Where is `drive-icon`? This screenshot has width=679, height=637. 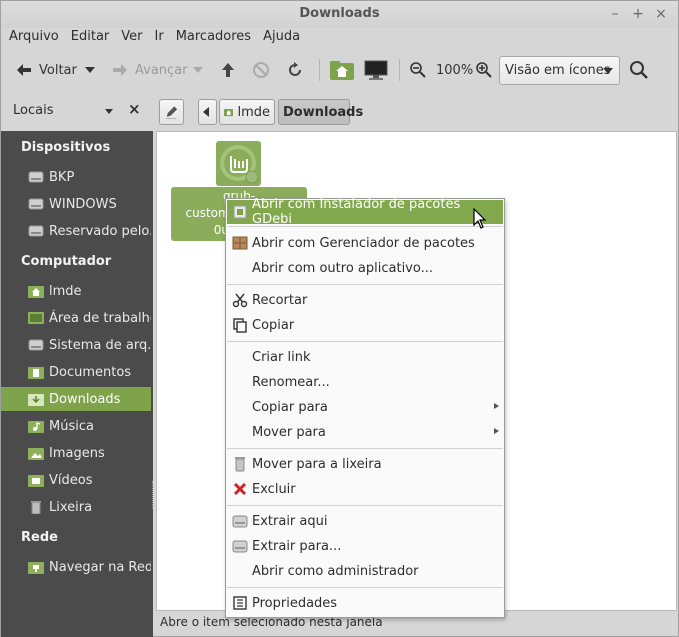 drive-icon is located at coordinates (36, 177).